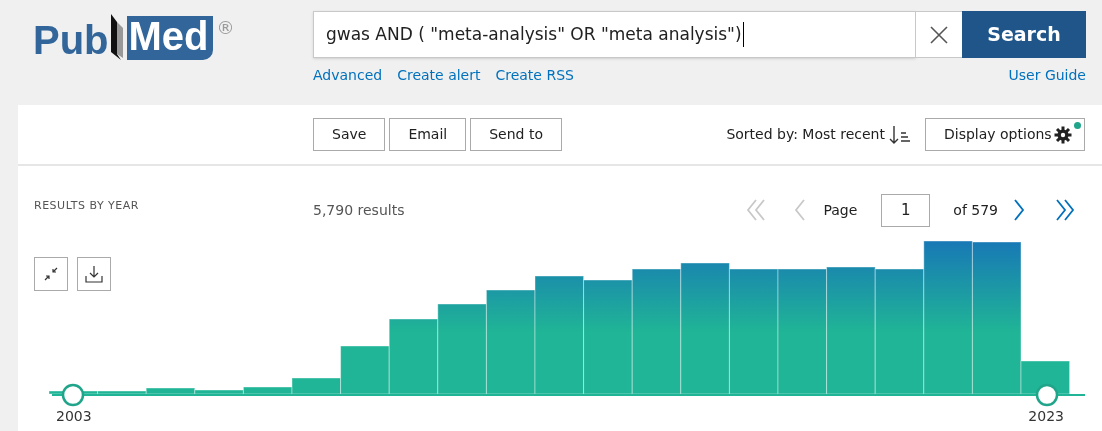  What do you see at coordinates (1019, 210) in the screenshot?
I see `next-page-icon` at bounding box center [1019, 210].